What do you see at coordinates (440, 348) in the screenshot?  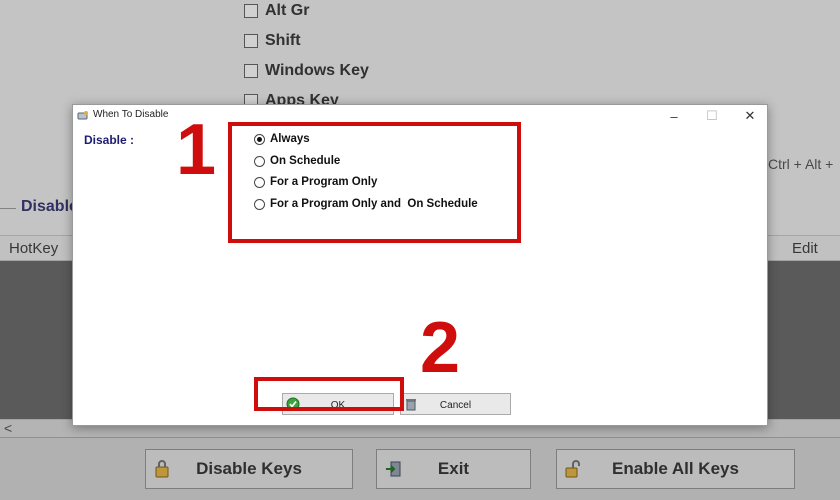 I see `annotation-step-2: 2` at bounding box center [440, 348].